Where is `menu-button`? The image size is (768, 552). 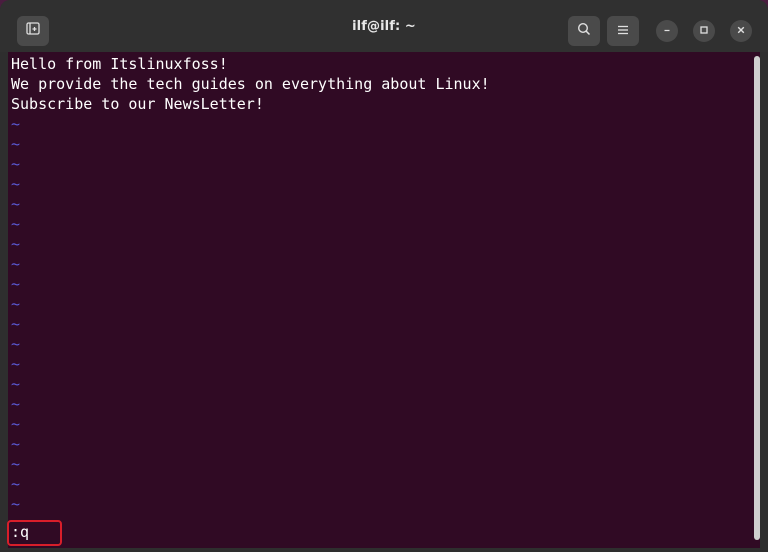 menu-button is located at coordinates (623, 31).